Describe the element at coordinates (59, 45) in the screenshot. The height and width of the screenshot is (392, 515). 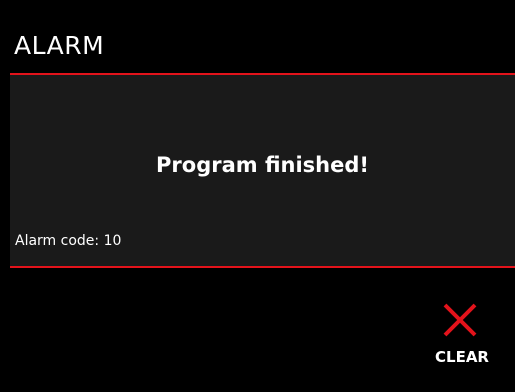
I see `page-title: ALARM` at that location.